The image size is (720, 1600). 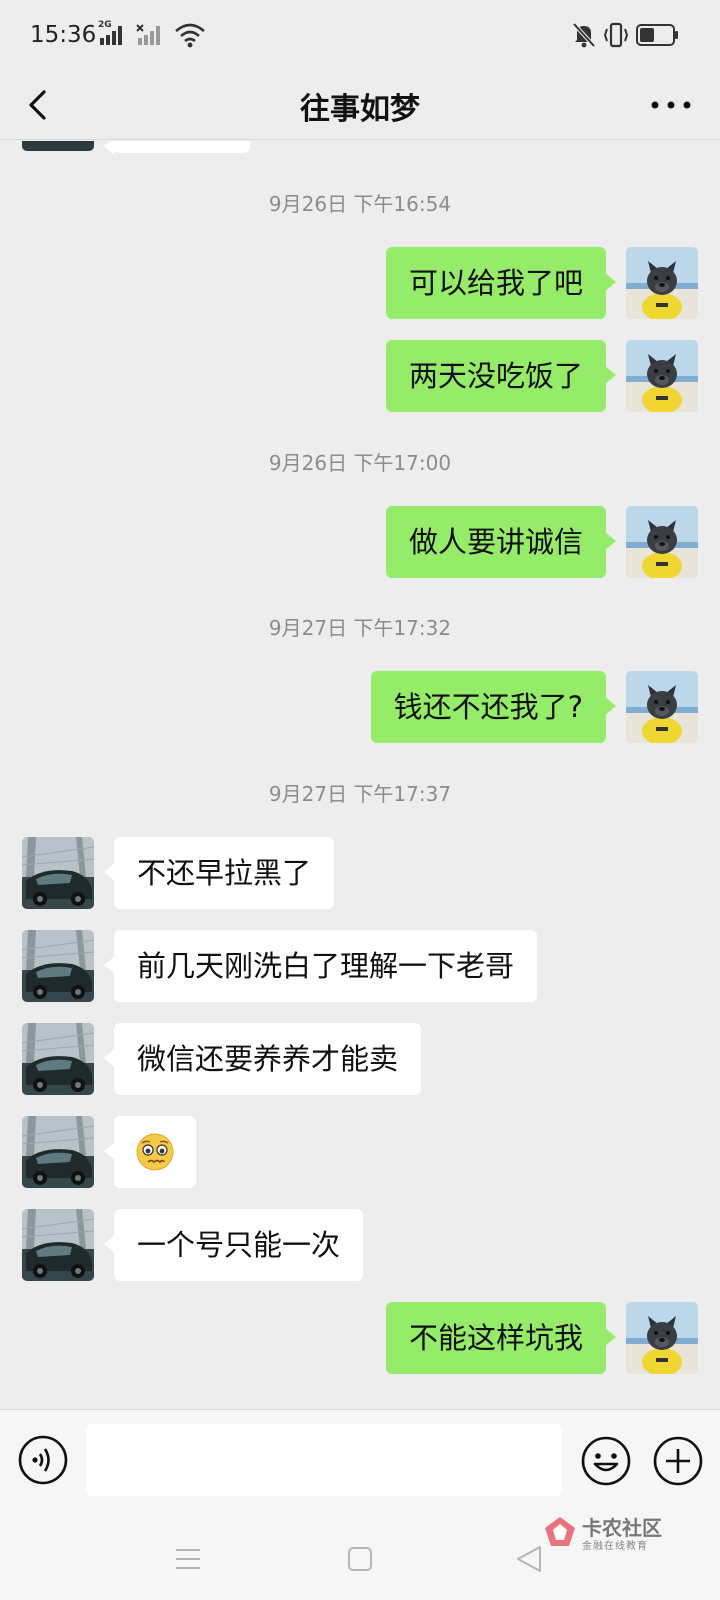 I want to click on their-message-bubble: 前几天刚洗白了理解一下老哥, so click(x=320, y=966).